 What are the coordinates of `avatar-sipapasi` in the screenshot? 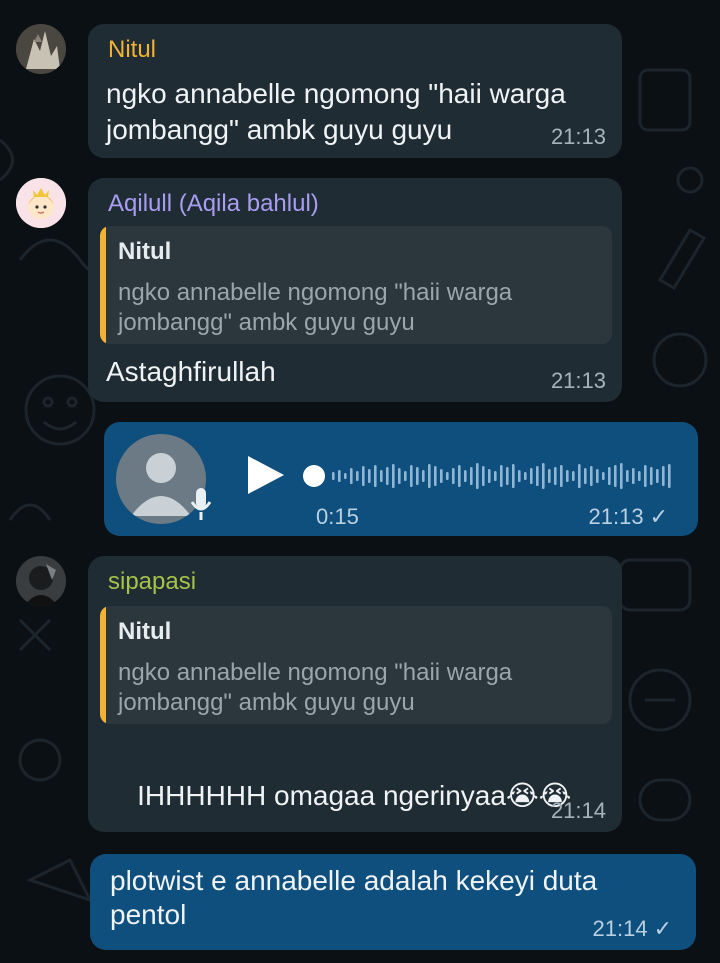 It's located at (41, 581).